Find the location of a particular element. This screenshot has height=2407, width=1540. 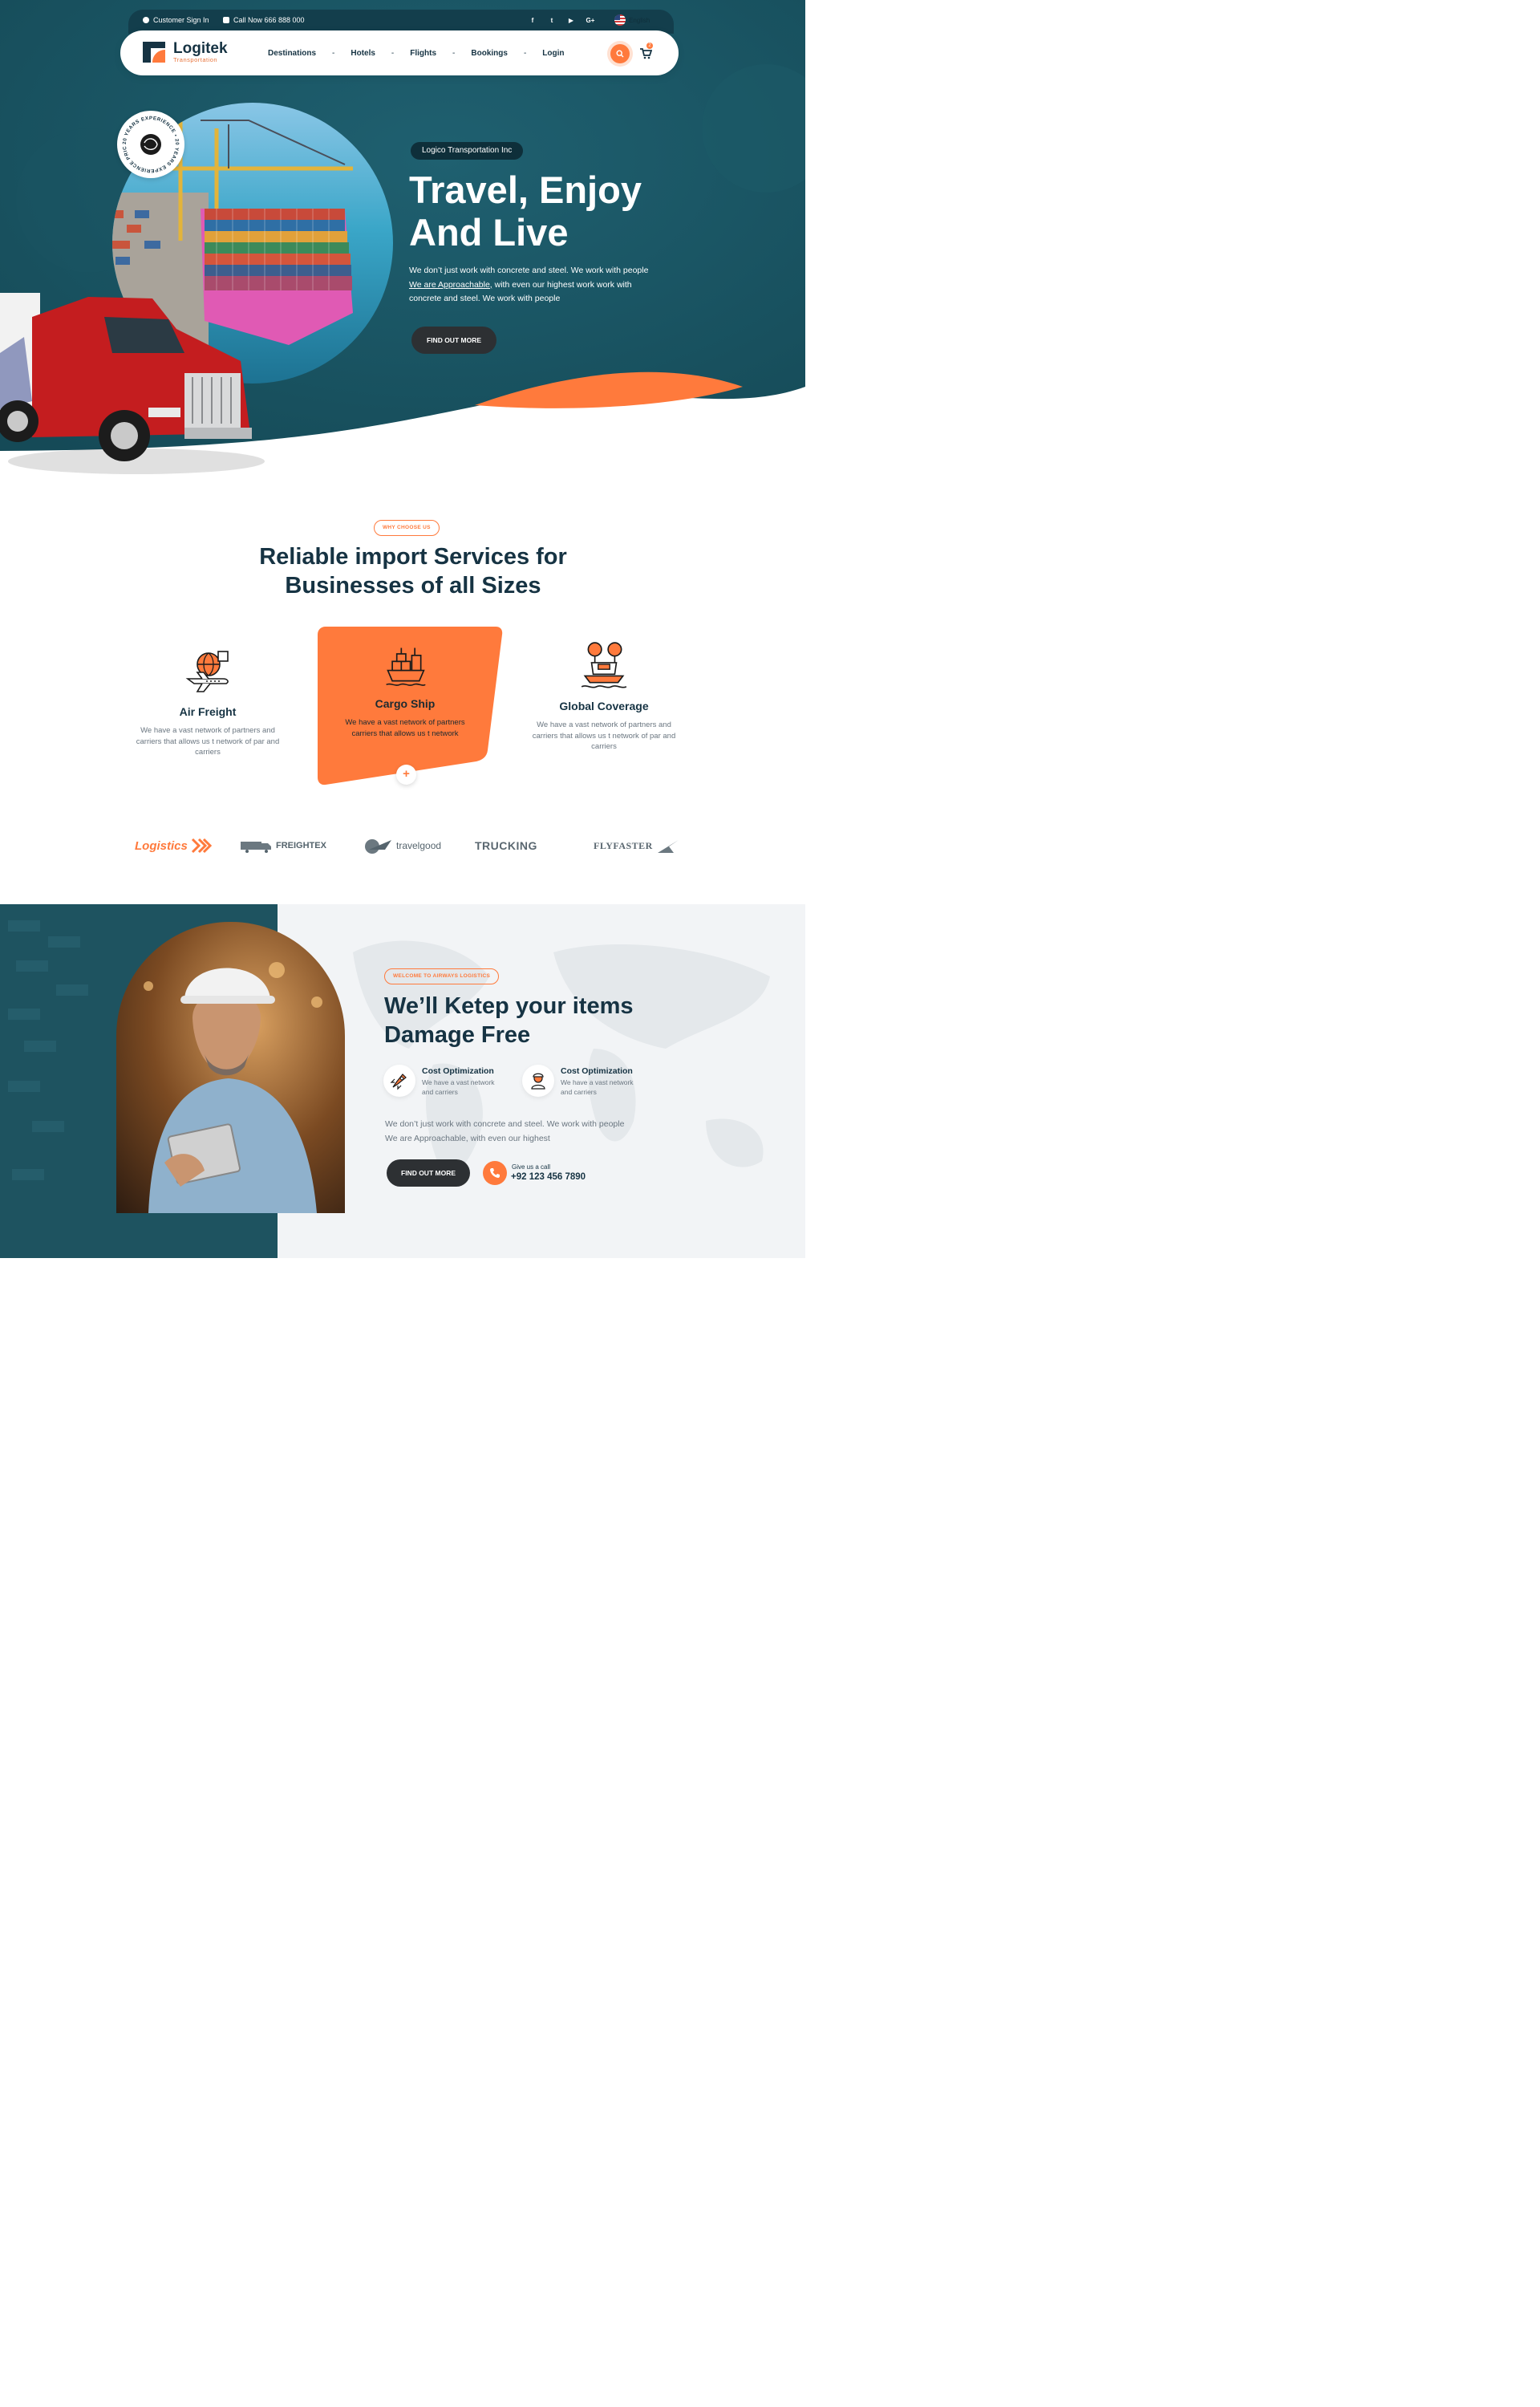

hero-title: Travel, Enjoy And Live is located at coordinates (561, 211).